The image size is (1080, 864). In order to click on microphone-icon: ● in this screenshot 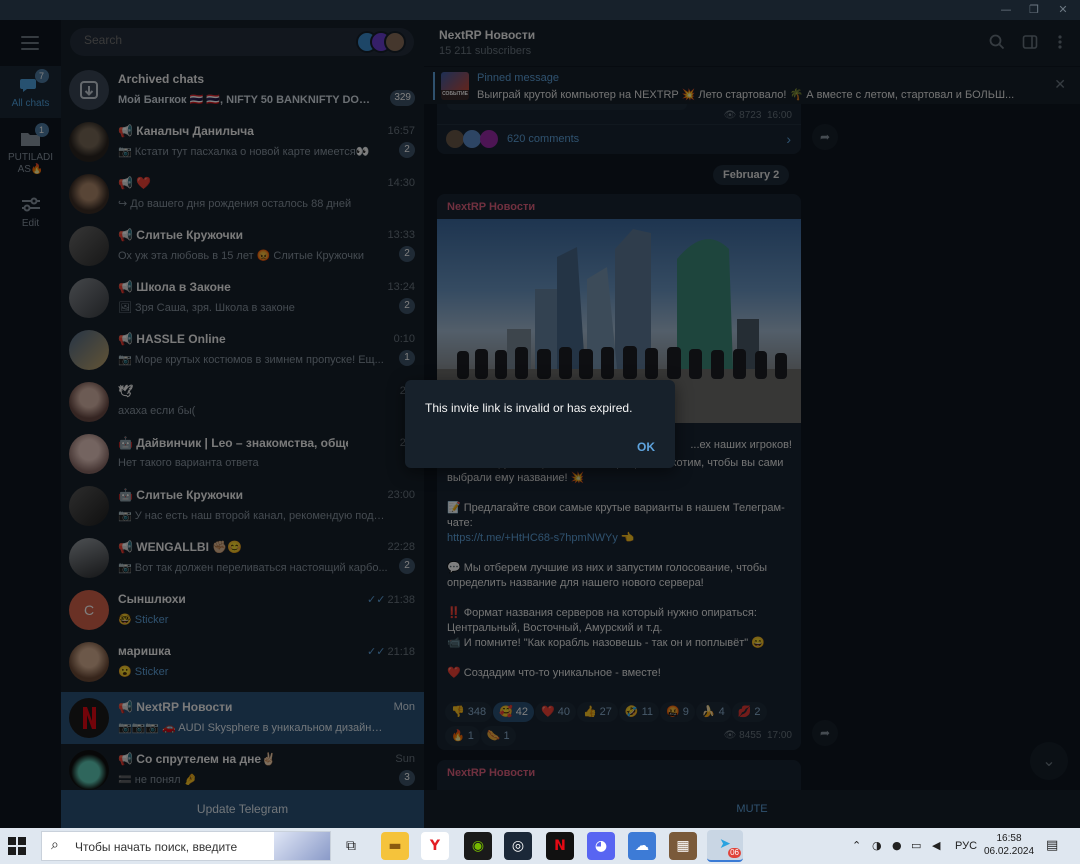, I will do `click(897, 845)`.